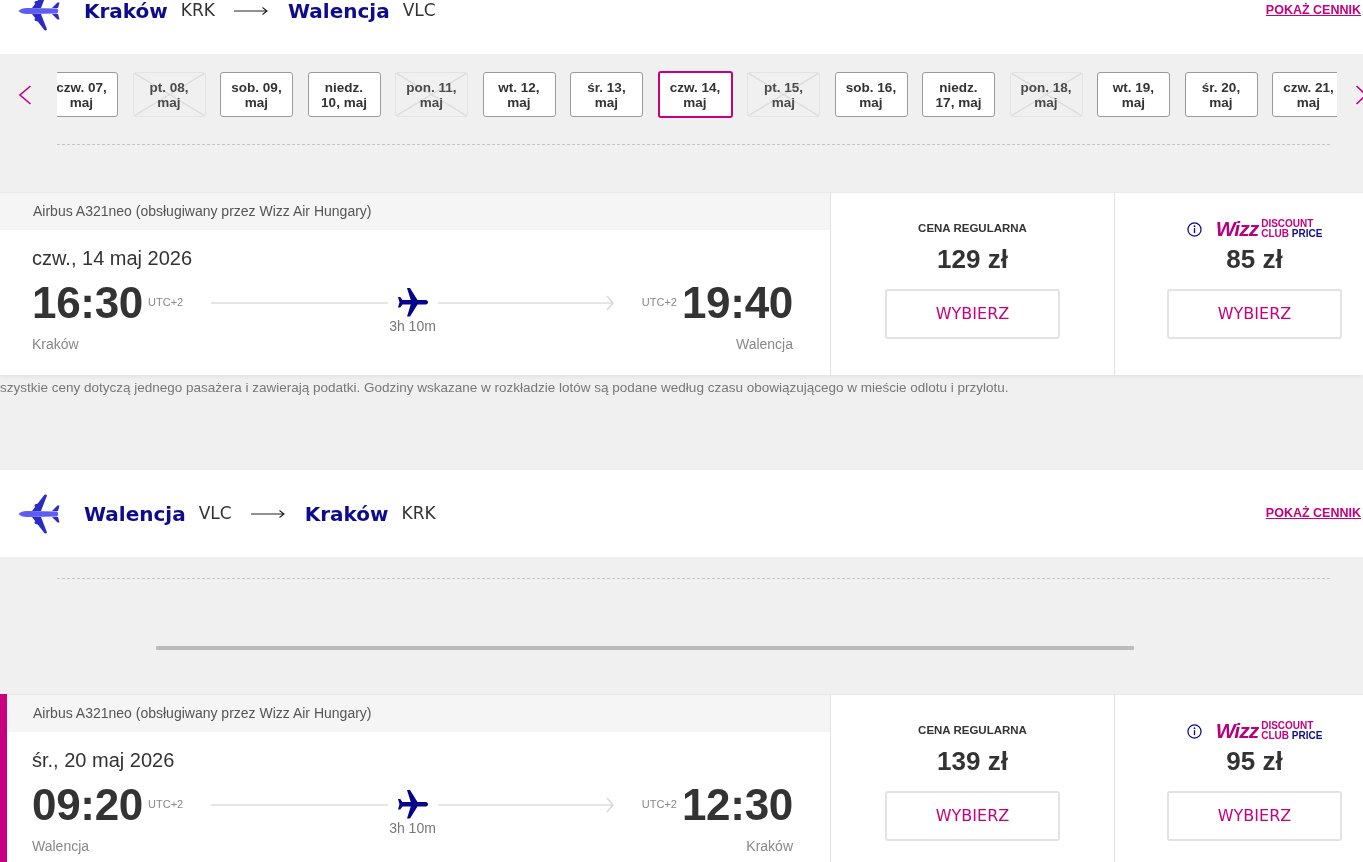 The width and height of the screenshot is (1363, 862). Describe the element at coordinates (645, 648) in the screenshot. I see `scroll-bar` at that location.